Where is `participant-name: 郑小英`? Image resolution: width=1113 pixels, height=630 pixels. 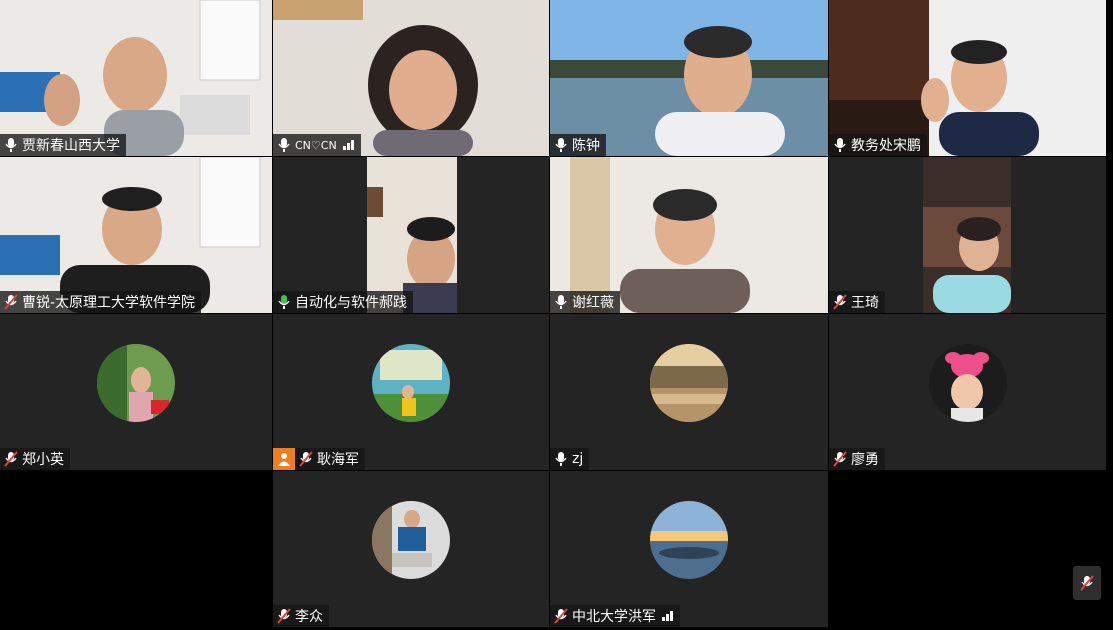 participant-name: 郑小英 is located at coordinates (43, 460).